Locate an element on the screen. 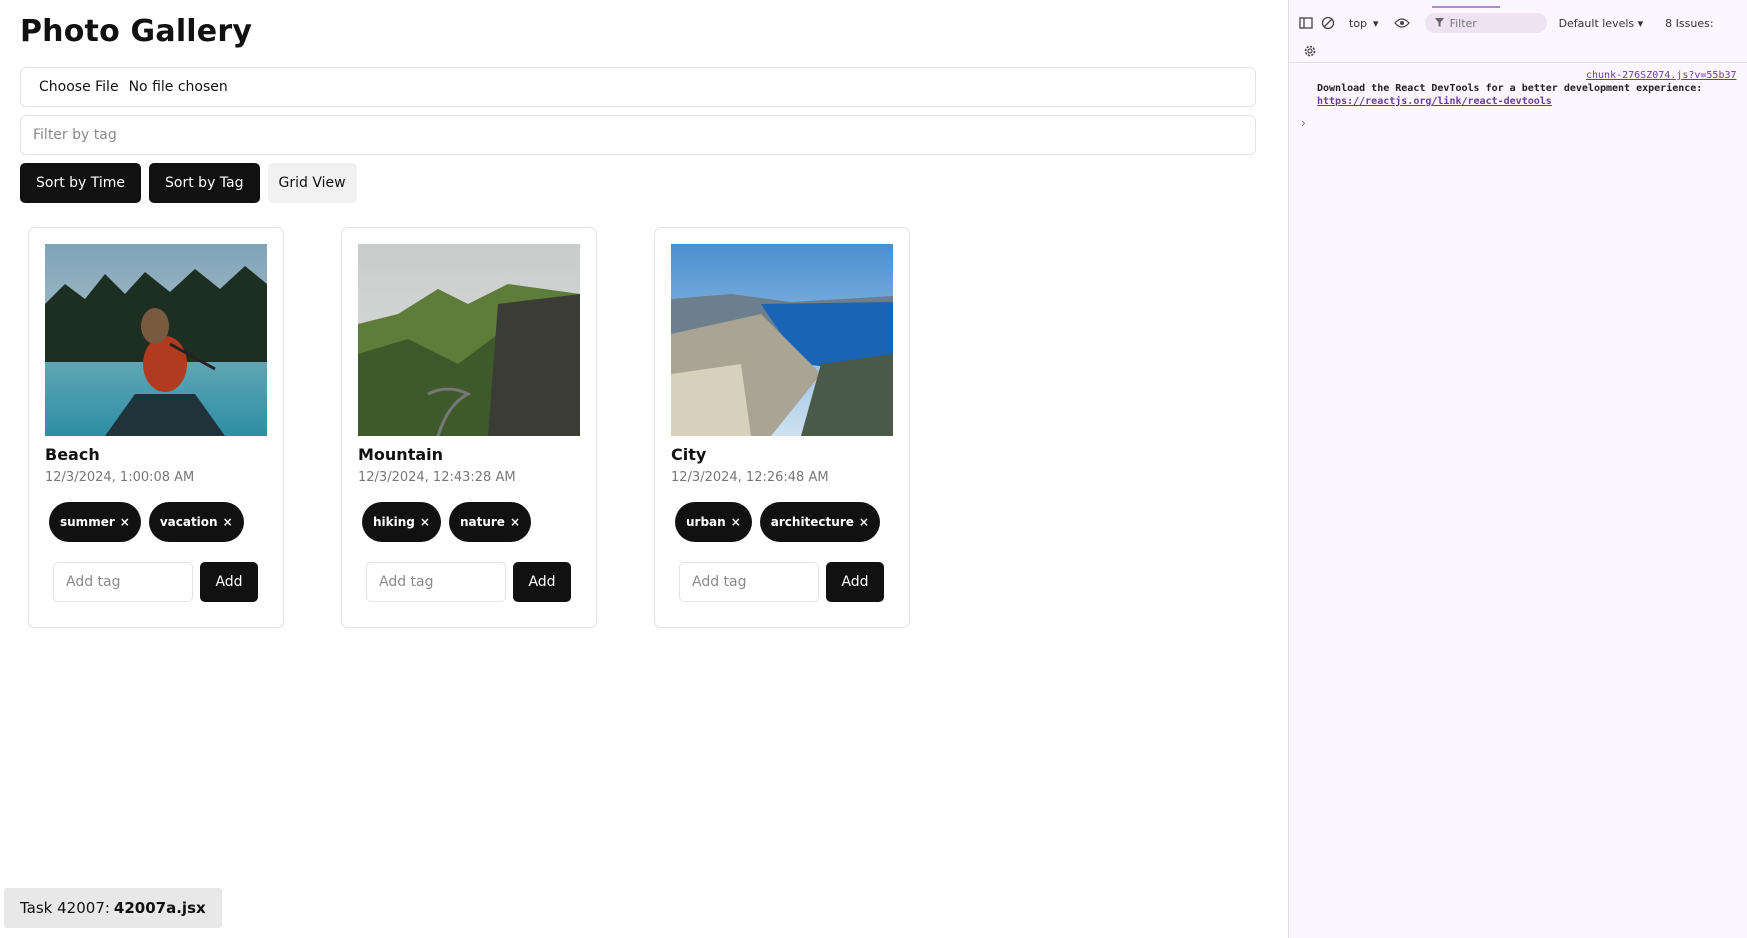  console-source-link: chunk-276SZ074.js?v=55b37 is located at coordinates (1661, 75).